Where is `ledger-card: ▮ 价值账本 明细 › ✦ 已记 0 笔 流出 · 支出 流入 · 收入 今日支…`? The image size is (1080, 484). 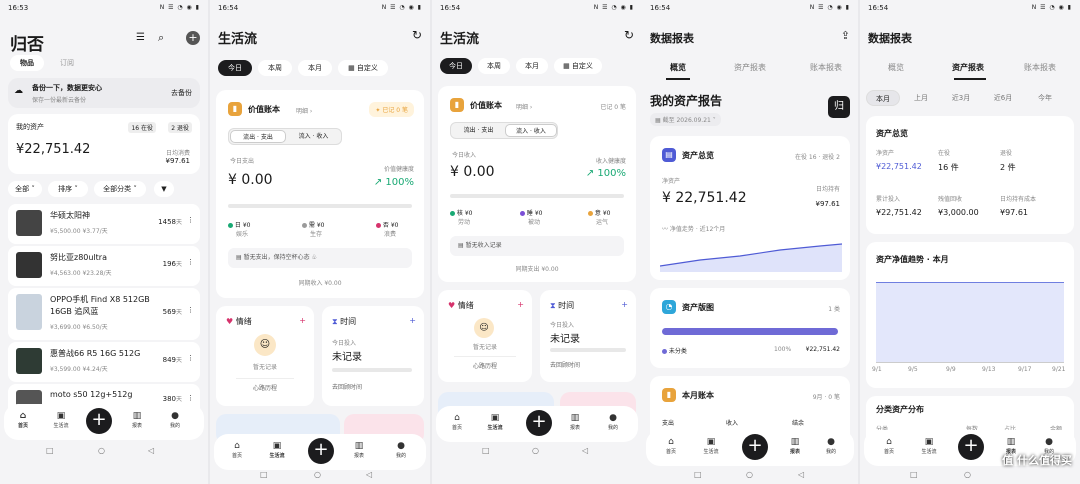
ledger-card: ▮ 价值账本 明细 › ✦ 已记 0 笔 流出 · 支出 流入 · 收入 今日支… is located at coordinates (320, 194).